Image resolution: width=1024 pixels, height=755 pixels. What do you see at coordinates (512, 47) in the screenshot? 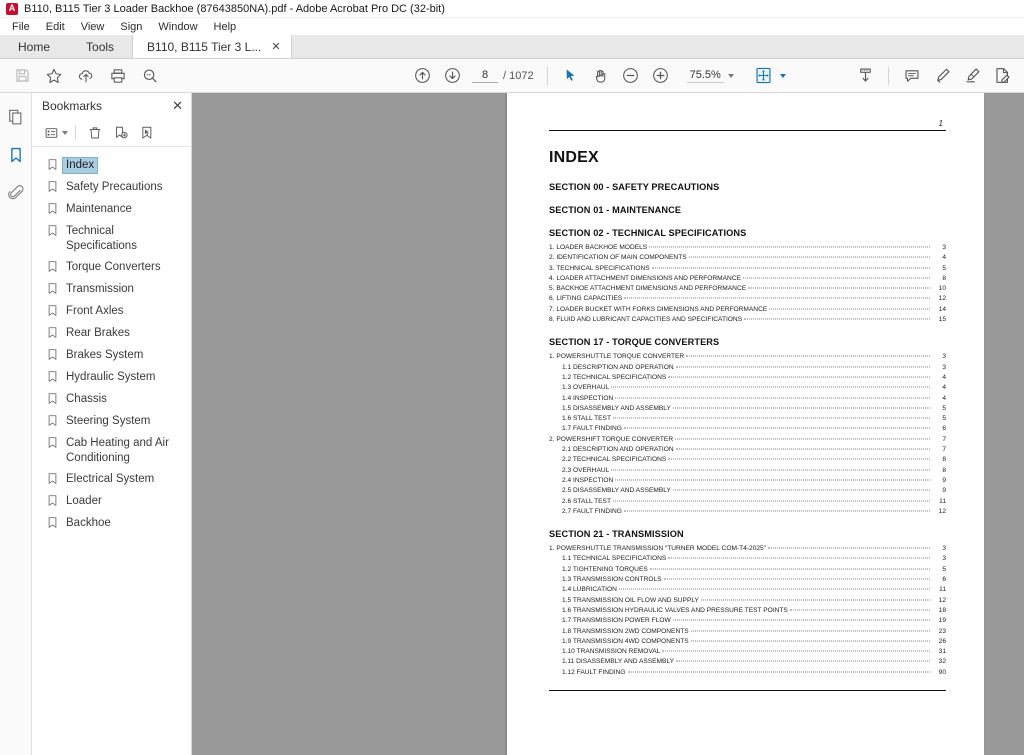
I see `tab-strip: Home Tools B110, B115 Tier 3 L... ✕` at bounding box center [512, 47].